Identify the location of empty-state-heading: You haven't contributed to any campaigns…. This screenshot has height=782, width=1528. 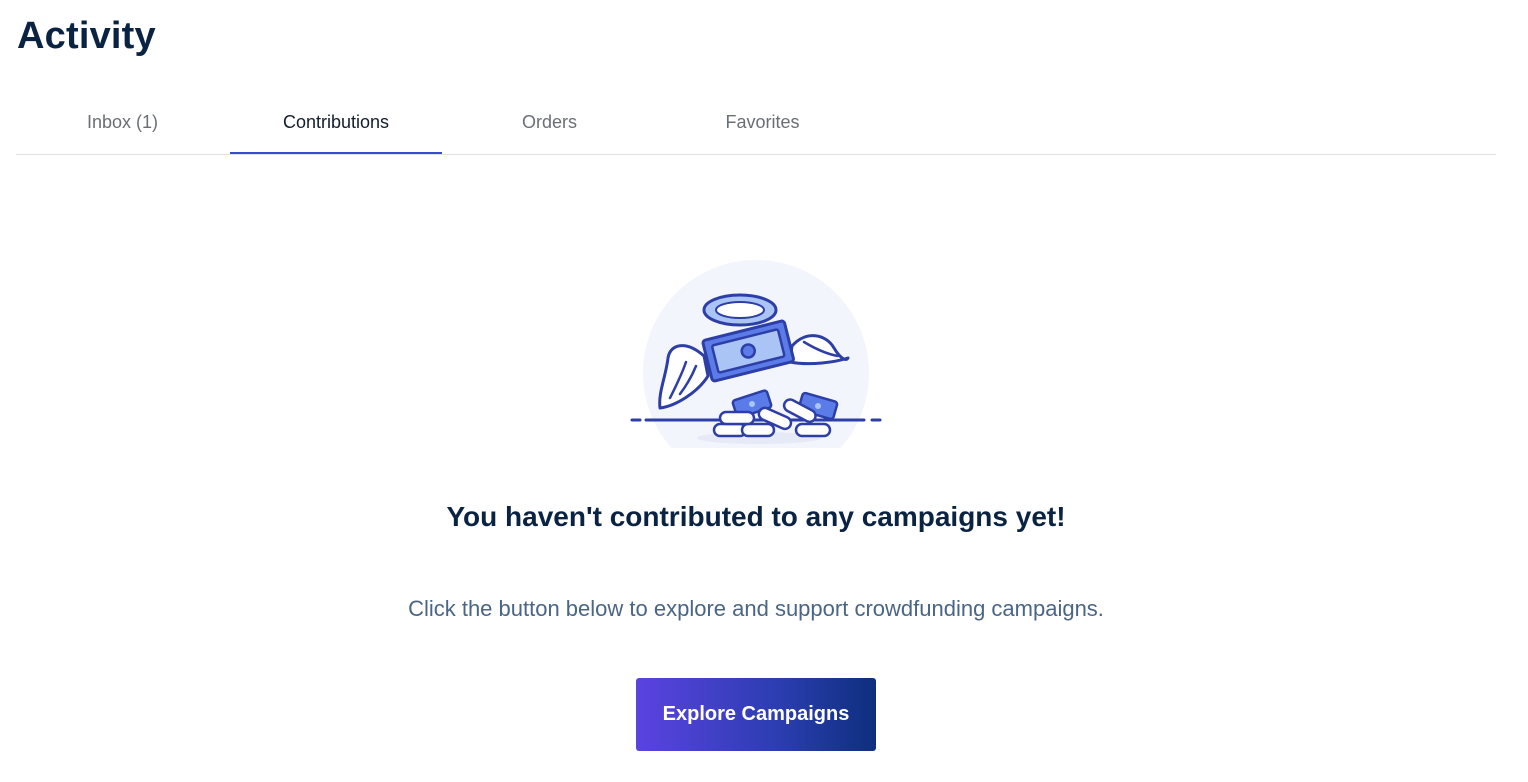
(756, 516).